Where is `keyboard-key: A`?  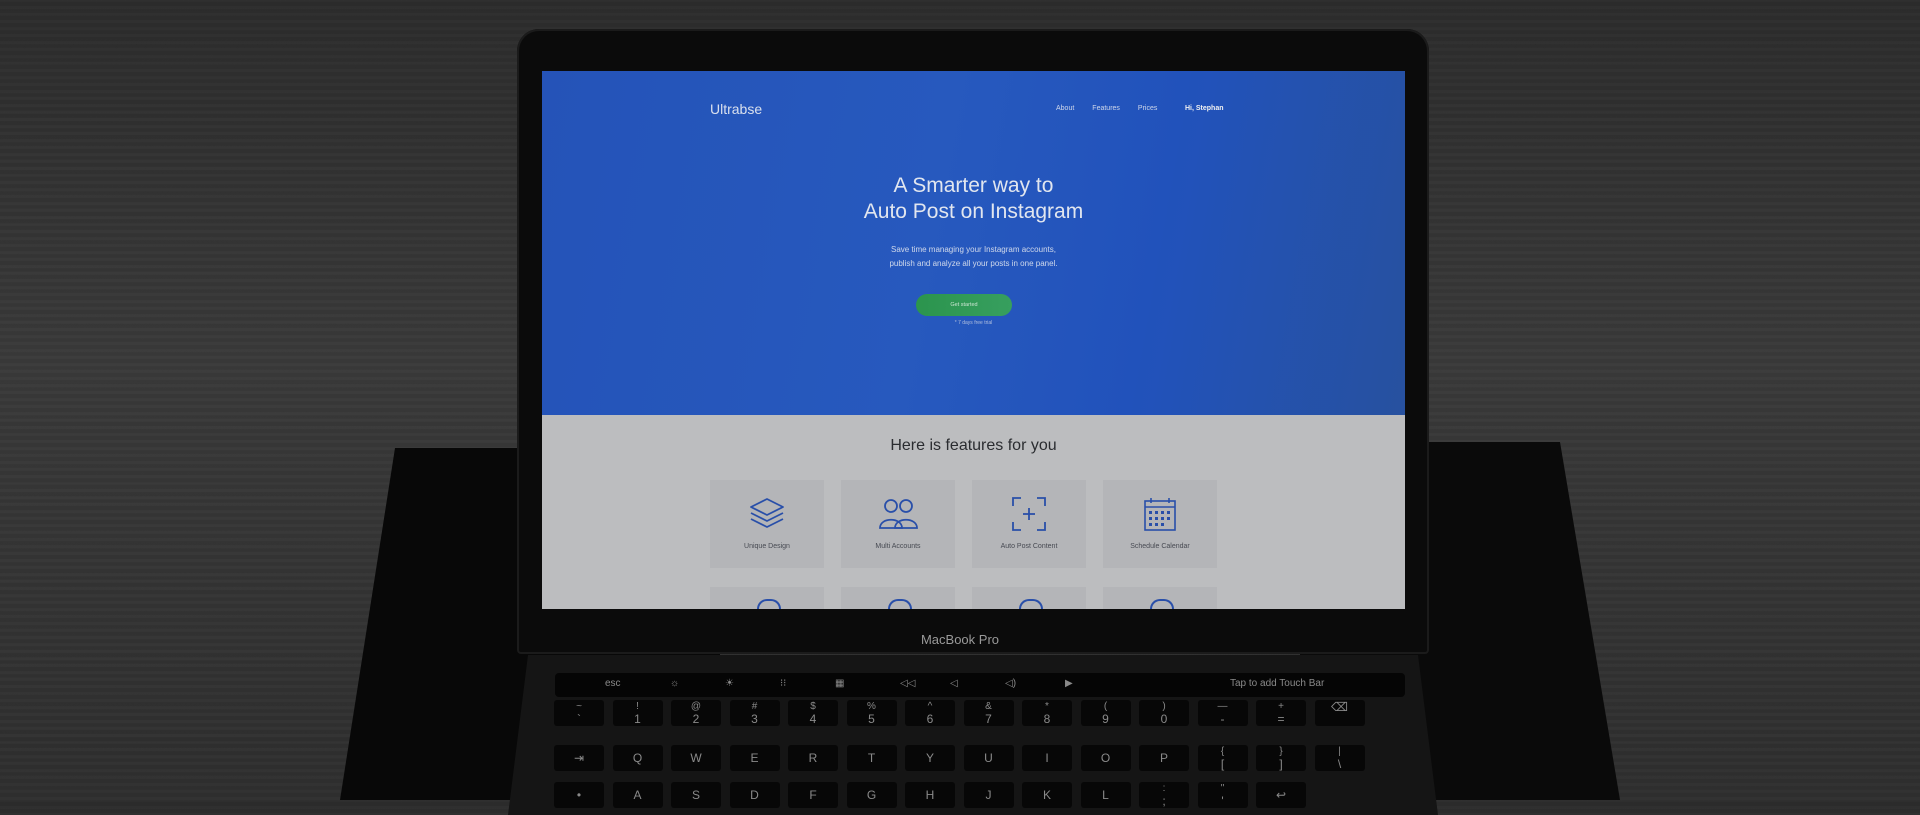
keyboard-key: A is located at coordinates (637, 795).